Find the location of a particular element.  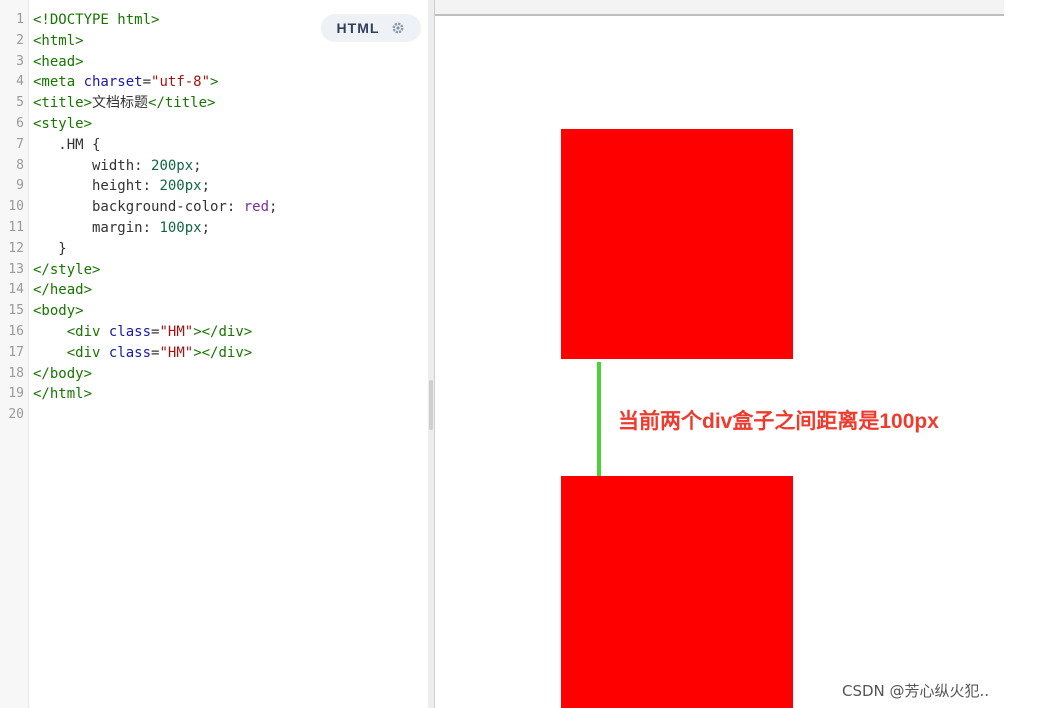

code-text: width: 200px; is located at coordinates (117, 166).